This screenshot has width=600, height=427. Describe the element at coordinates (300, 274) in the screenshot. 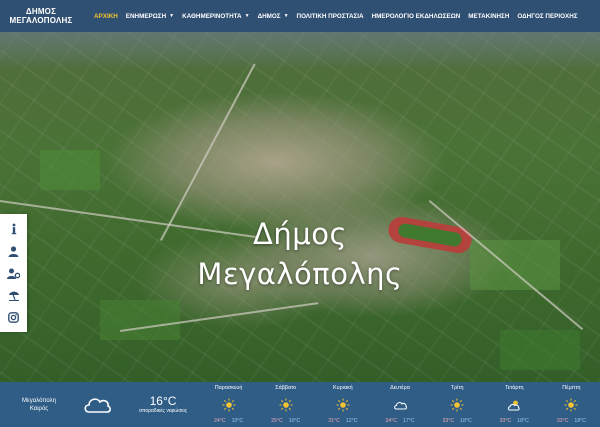

I see `hero-title-line-2: Μεγαλόπολης` at that location.